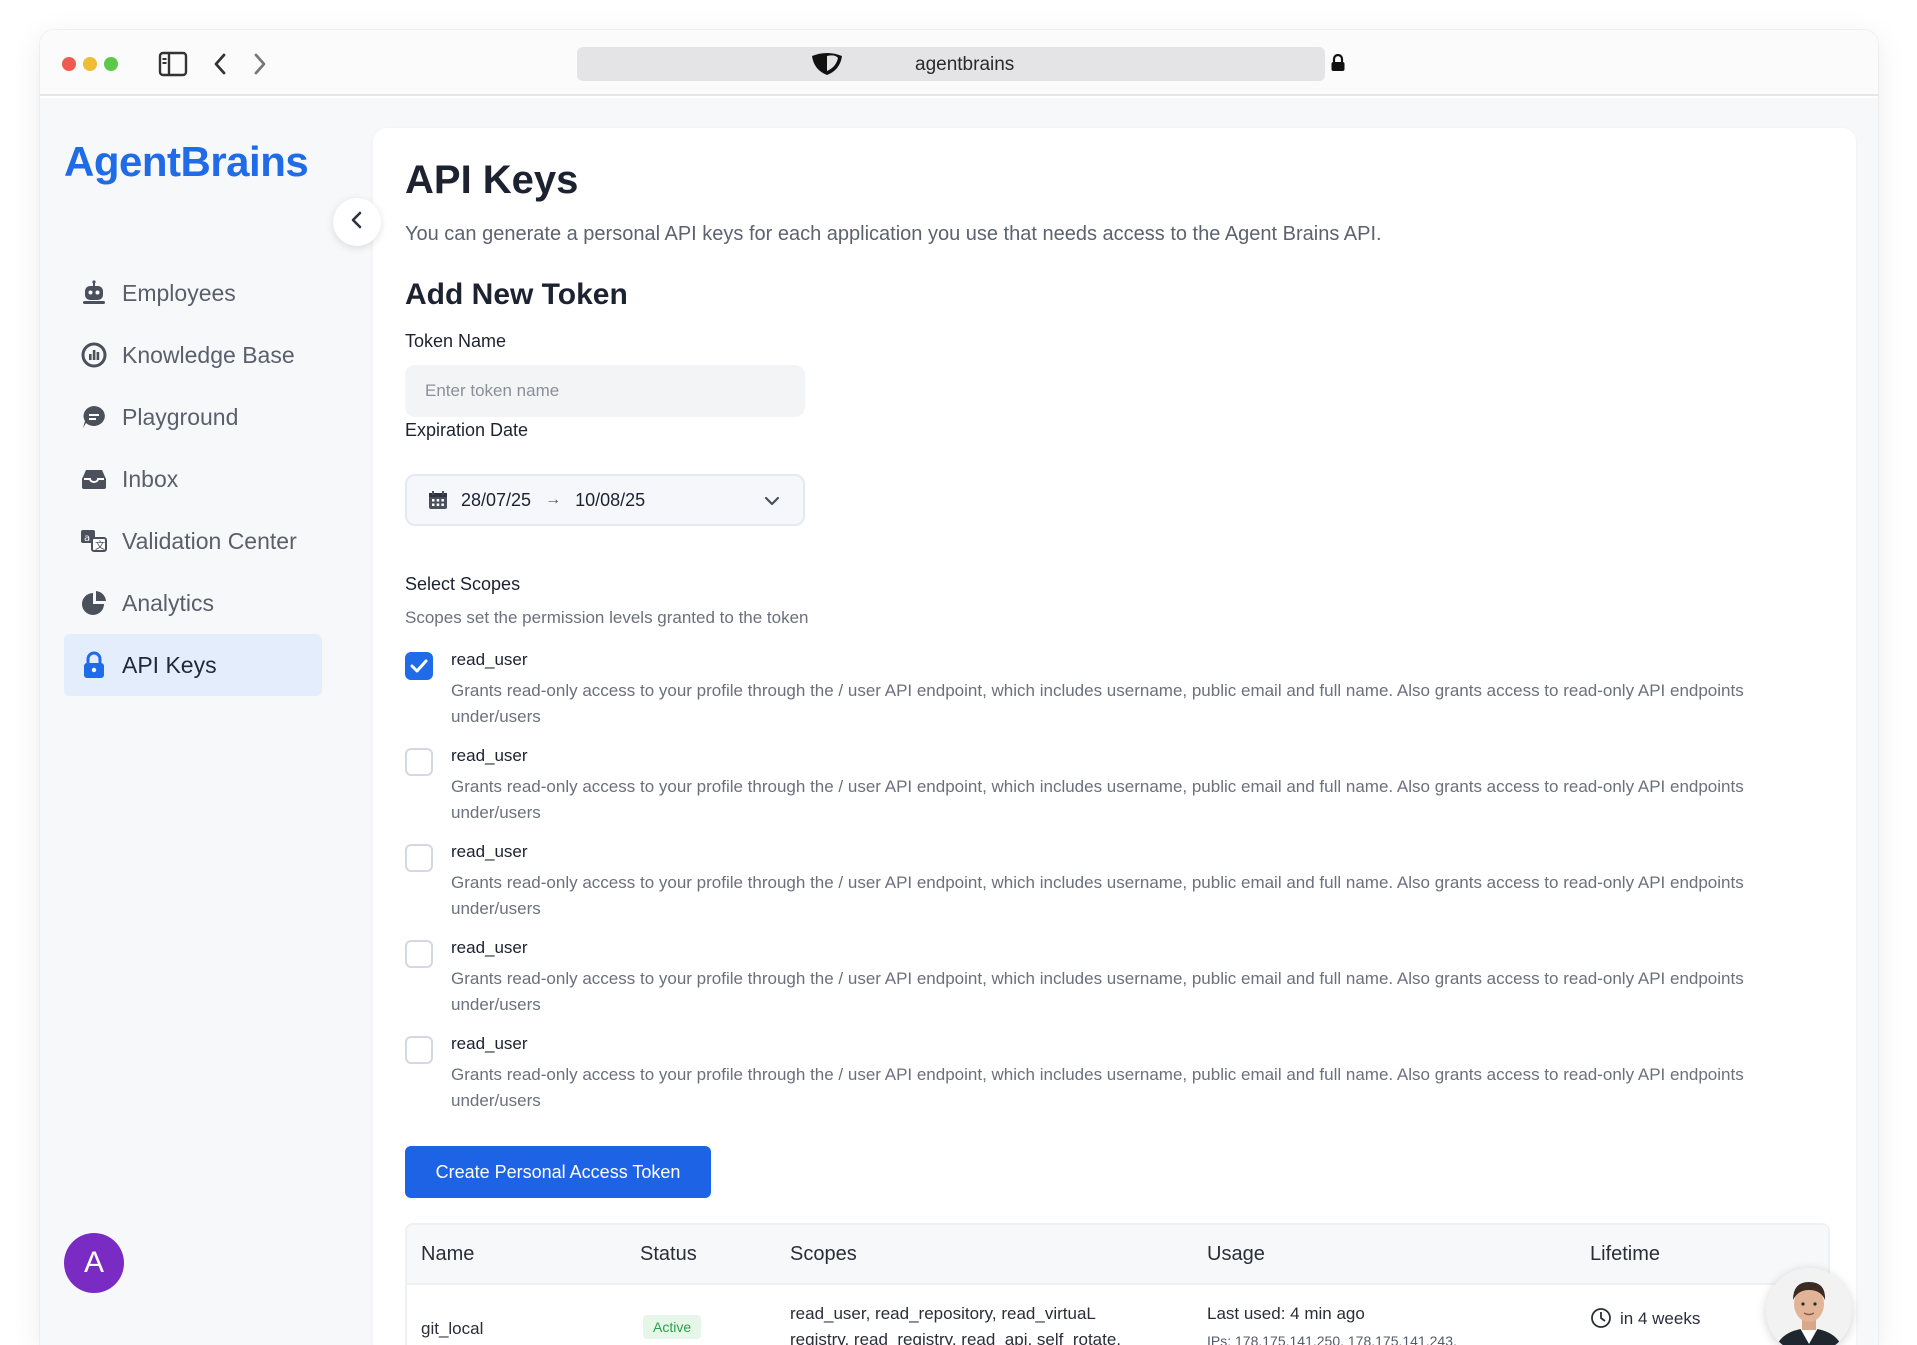  Describe the element at coordinates (168, 602) in the screenshot. I see `sidebar-item-label: Analytics` at that location.